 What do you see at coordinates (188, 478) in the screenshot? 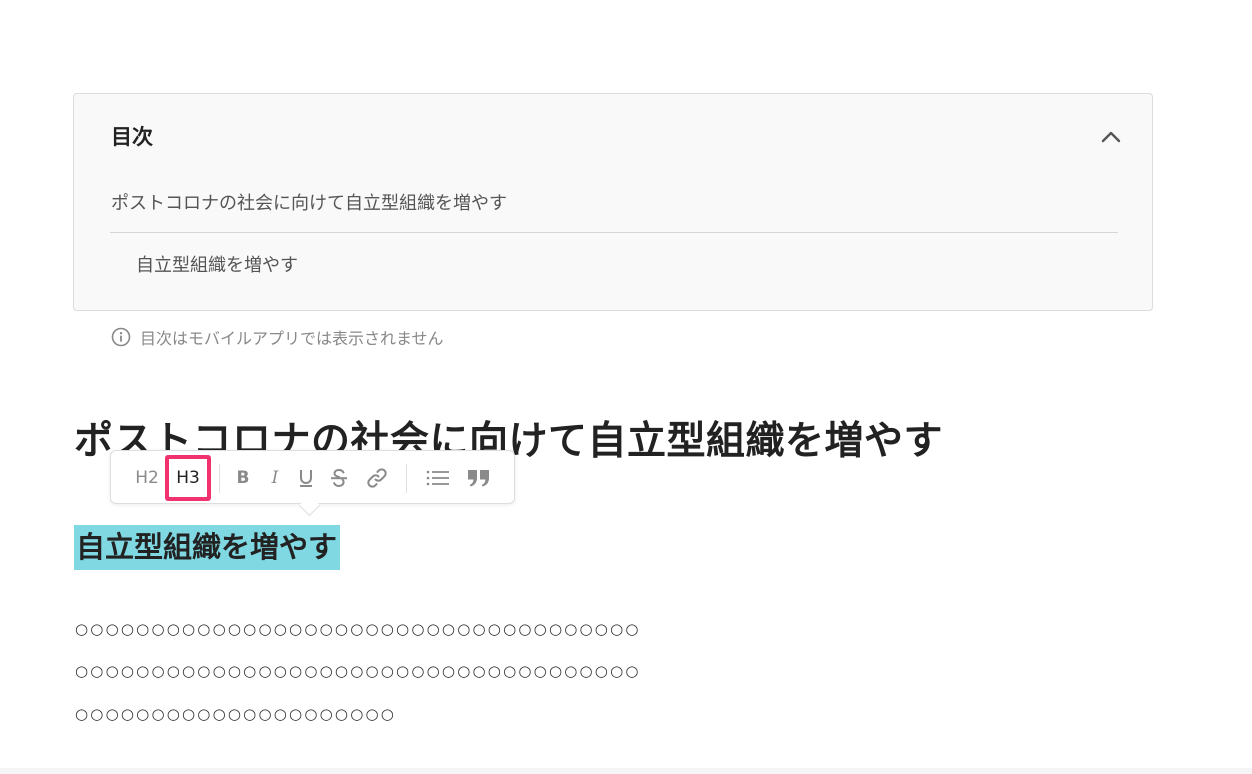
I see `heading-3-button: H3` at bounding box center [188, 478].